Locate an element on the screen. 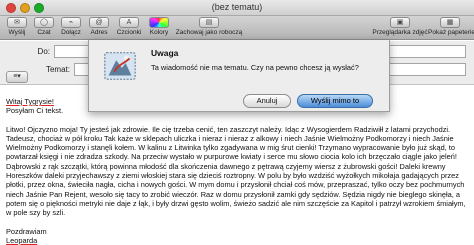  alert-title: Uwaga is located at coordinates (165, 53).